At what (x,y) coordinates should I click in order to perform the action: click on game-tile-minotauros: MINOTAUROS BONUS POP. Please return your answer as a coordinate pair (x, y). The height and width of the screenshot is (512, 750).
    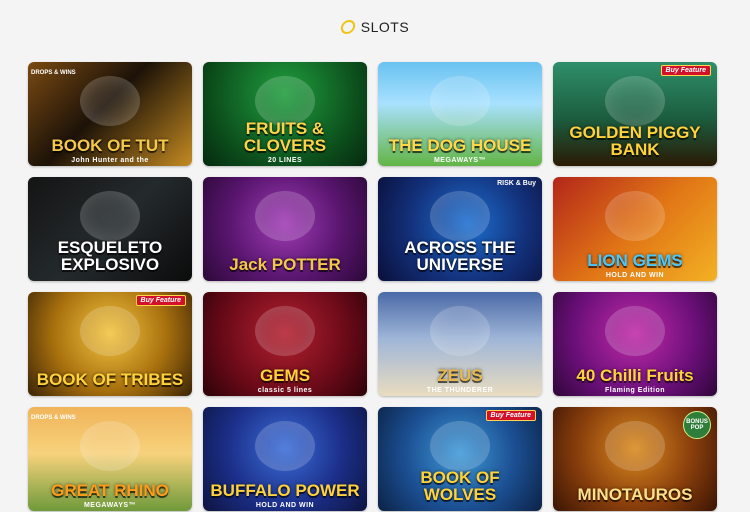
    Looking at the image, I should click on (635, 459).